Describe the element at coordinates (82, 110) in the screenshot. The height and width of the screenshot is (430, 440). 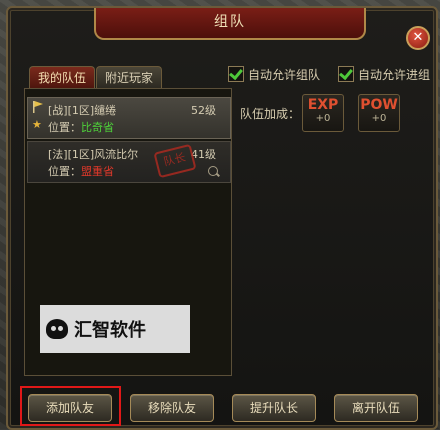
I see `member-name: [战][1区]缱绻` at that location.